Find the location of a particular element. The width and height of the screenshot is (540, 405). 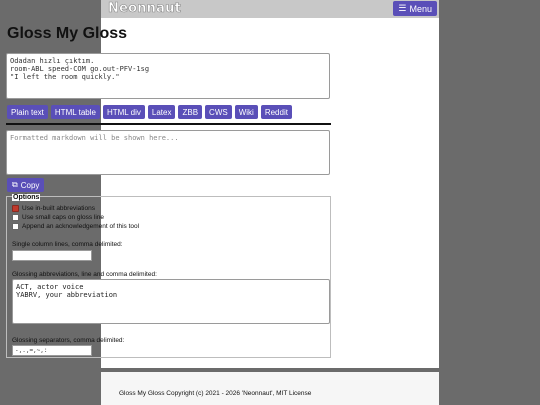

format-cws-button: CWS is located at coordinates (218, 112).